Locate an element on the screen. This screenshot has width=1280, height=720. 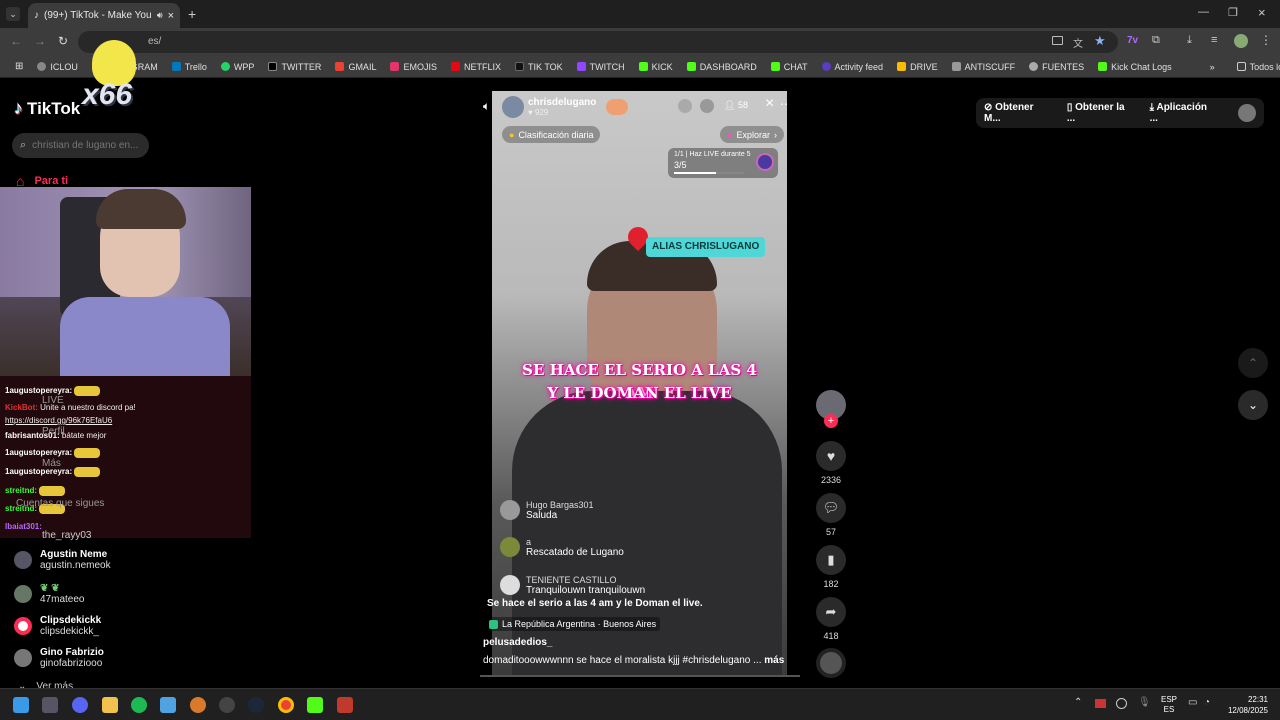
reading-list-icon: ≡ is located at coordinates (1214, 40).